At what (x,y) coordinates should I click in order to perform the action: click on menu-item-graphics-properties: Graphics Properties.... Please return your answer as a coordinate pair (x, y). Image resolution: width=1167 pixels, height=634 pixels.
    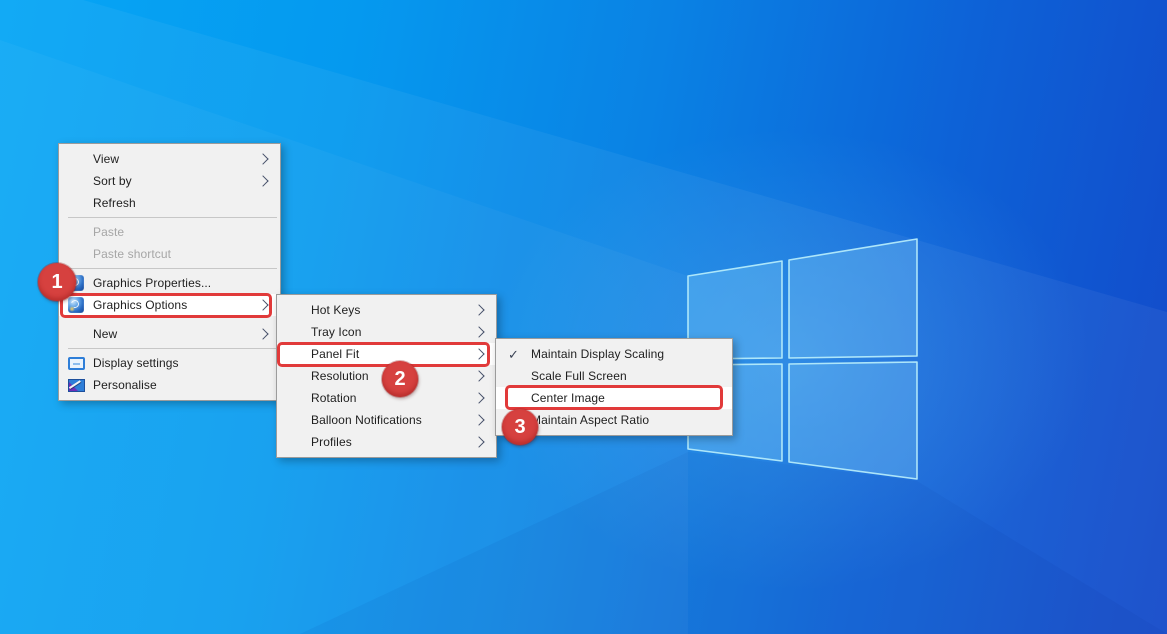
    Looking at the image, I should click on (169, 283).